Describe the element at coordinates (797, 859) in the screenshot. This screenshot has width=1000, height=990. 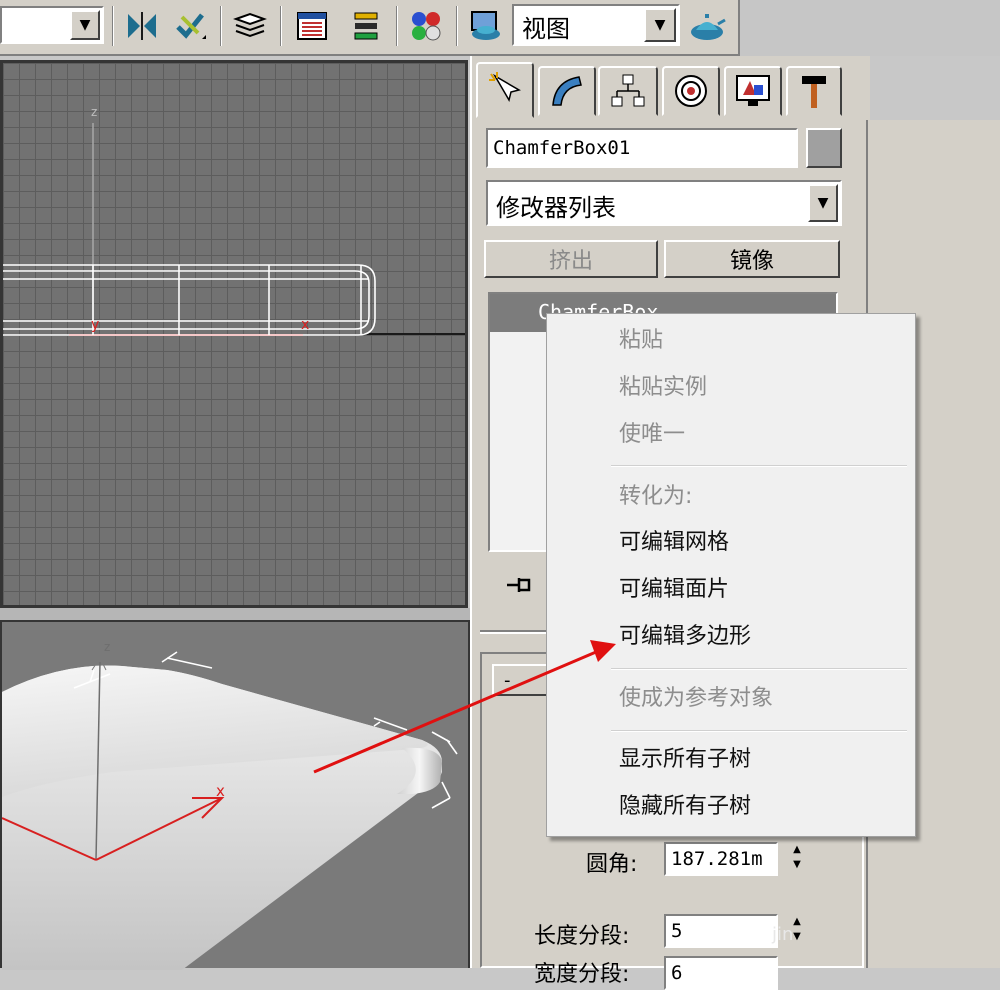
I see `fillet-spinner: ▲ ▼` at that location.